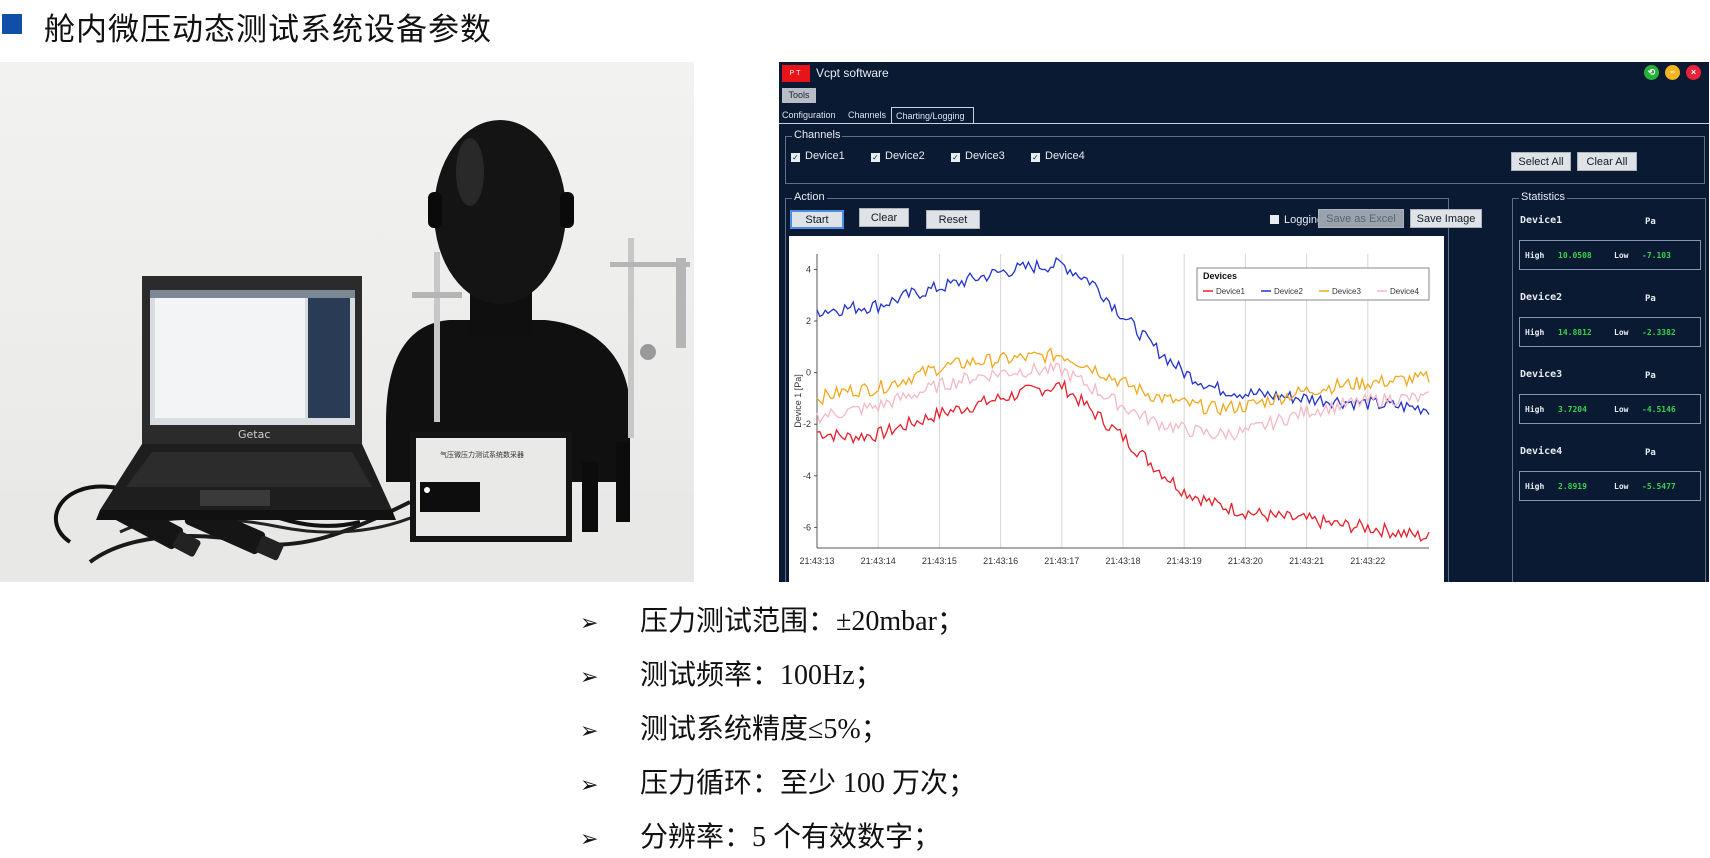 The width and height of the screenshot is (1710, 858). What do you see at coordinates (1065, 156) in the screenshot?
I see `checkbox-label: Device4` at bounding box center [1065, 156].